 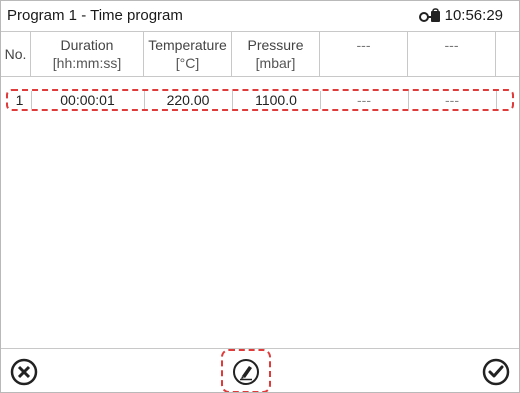 What do you see at coordinates (188, 54) in the screenshot?
I see `column-header-temperature: Temperature [°C]` at bounding box center [188, 54].